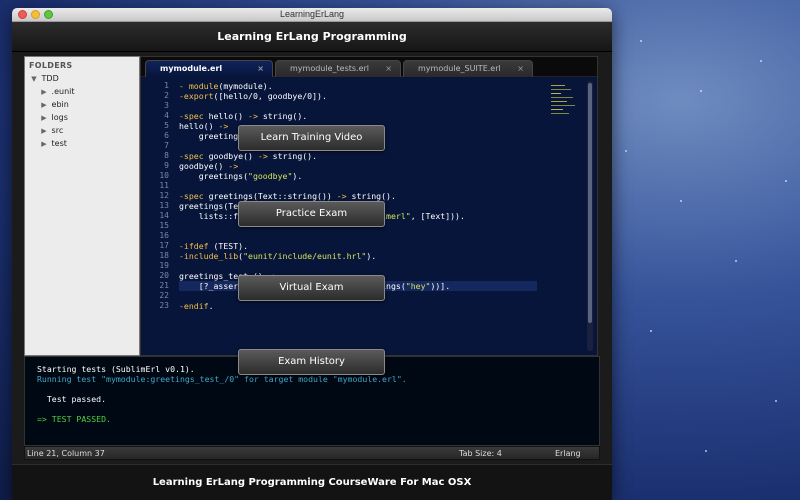 The image size is (800, 500). What do you see at coordinates (358, 246) in the screenshot?
I see `code-line: -ifdef (TEST).` at bounding box center [358, 246].